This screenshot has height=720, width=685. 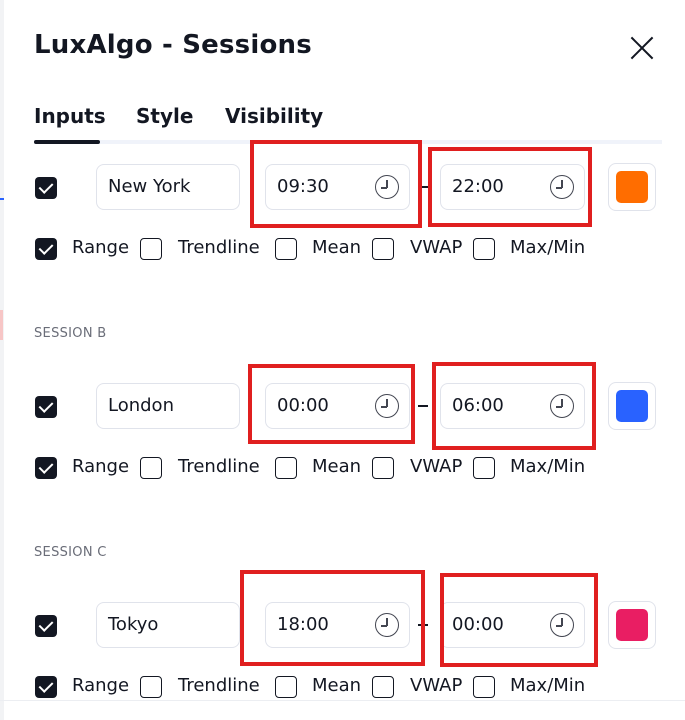 I want to click on session-c-color-picker, so click(x=632, y=625).